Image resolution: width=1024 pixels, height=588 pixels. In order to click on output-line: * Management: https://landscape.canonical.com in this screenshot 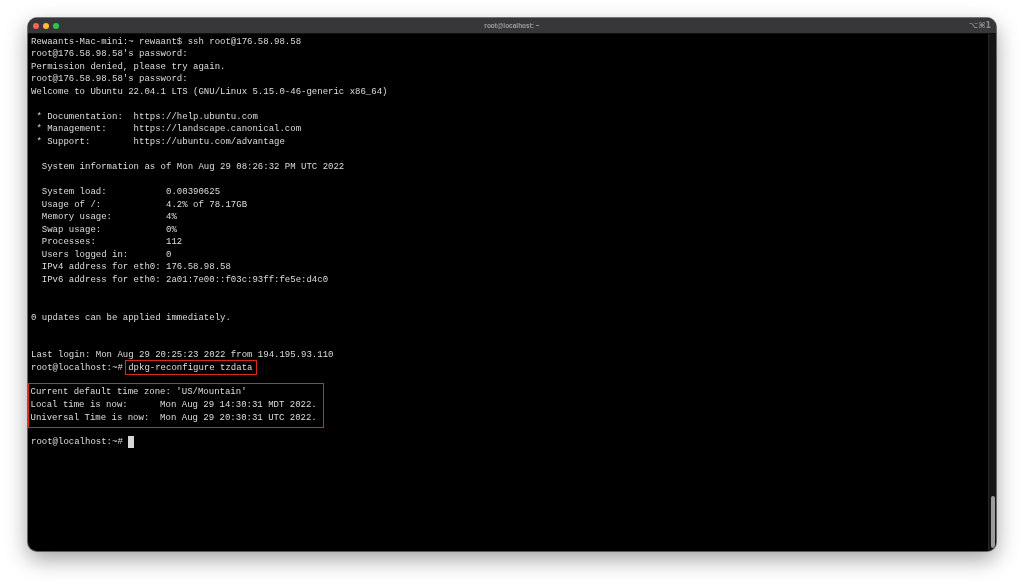, I will do `click(169, 129)`.